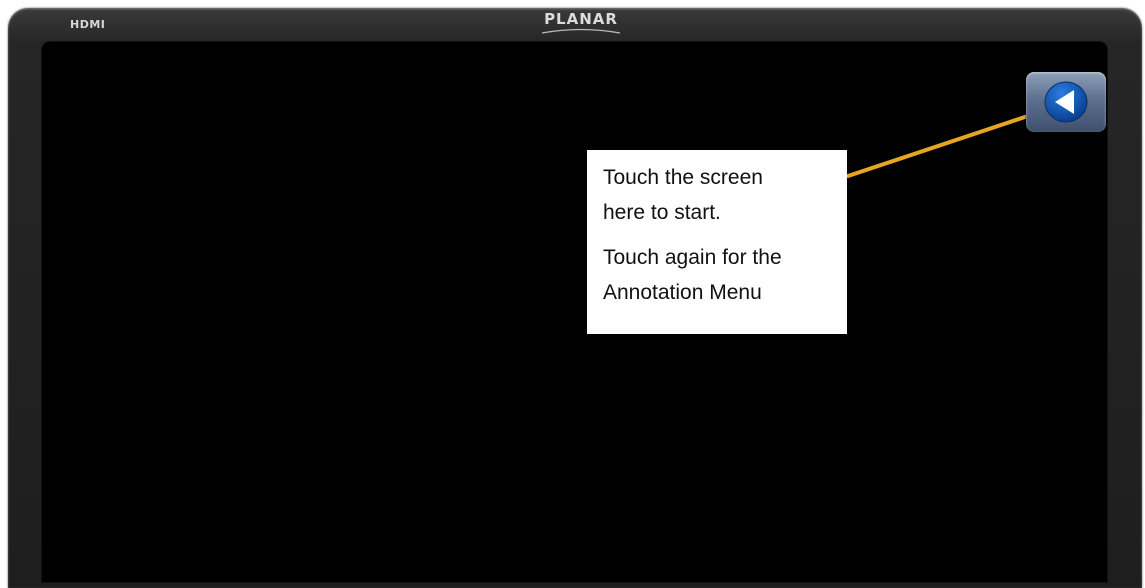 This screenshot has width=1145, height=588. I want to click on hdmi-logo: HDMI, so click(88, 24).